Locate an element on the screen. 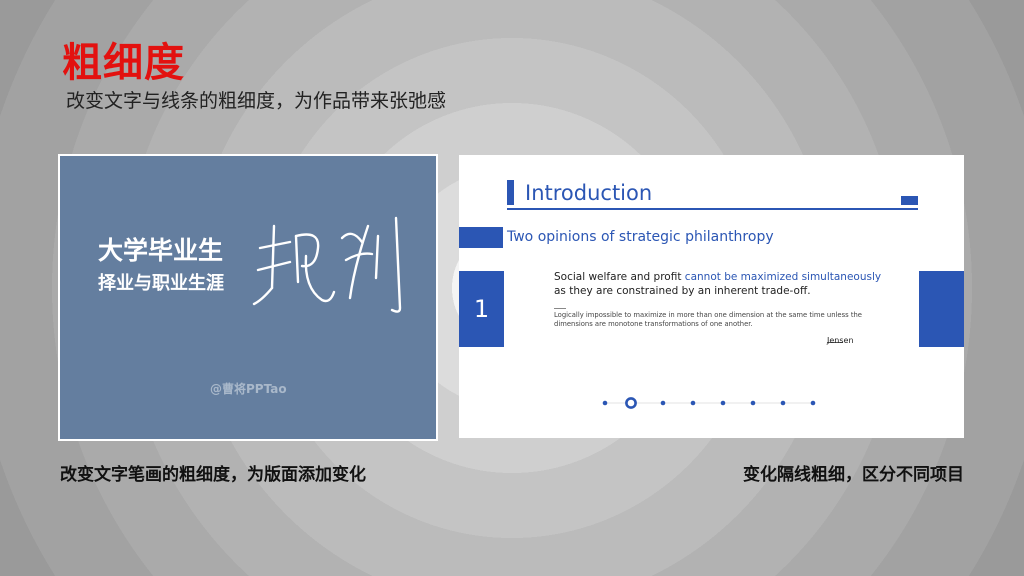  right-caption: 变化隔线粗细，区分不同项目 is located at coordinates (853, 475).